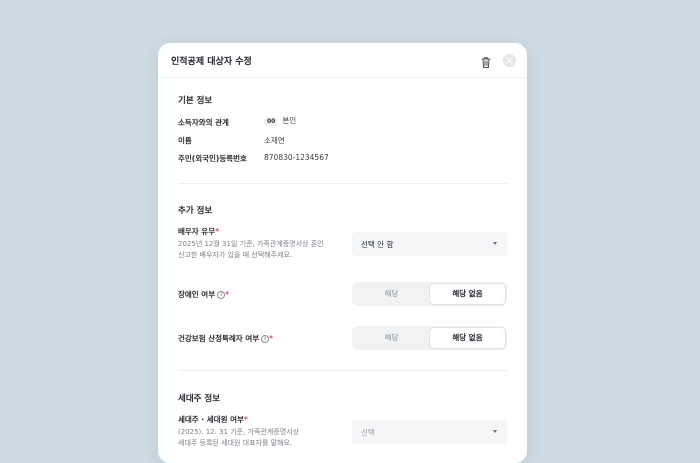 Image resolution: width=700 pixels, height=463 pixels. What do you see at coordinates (280, 120) in the screenshot?
I see `relation-value-wrap: 00 본인` at bounding box center [280, 120].